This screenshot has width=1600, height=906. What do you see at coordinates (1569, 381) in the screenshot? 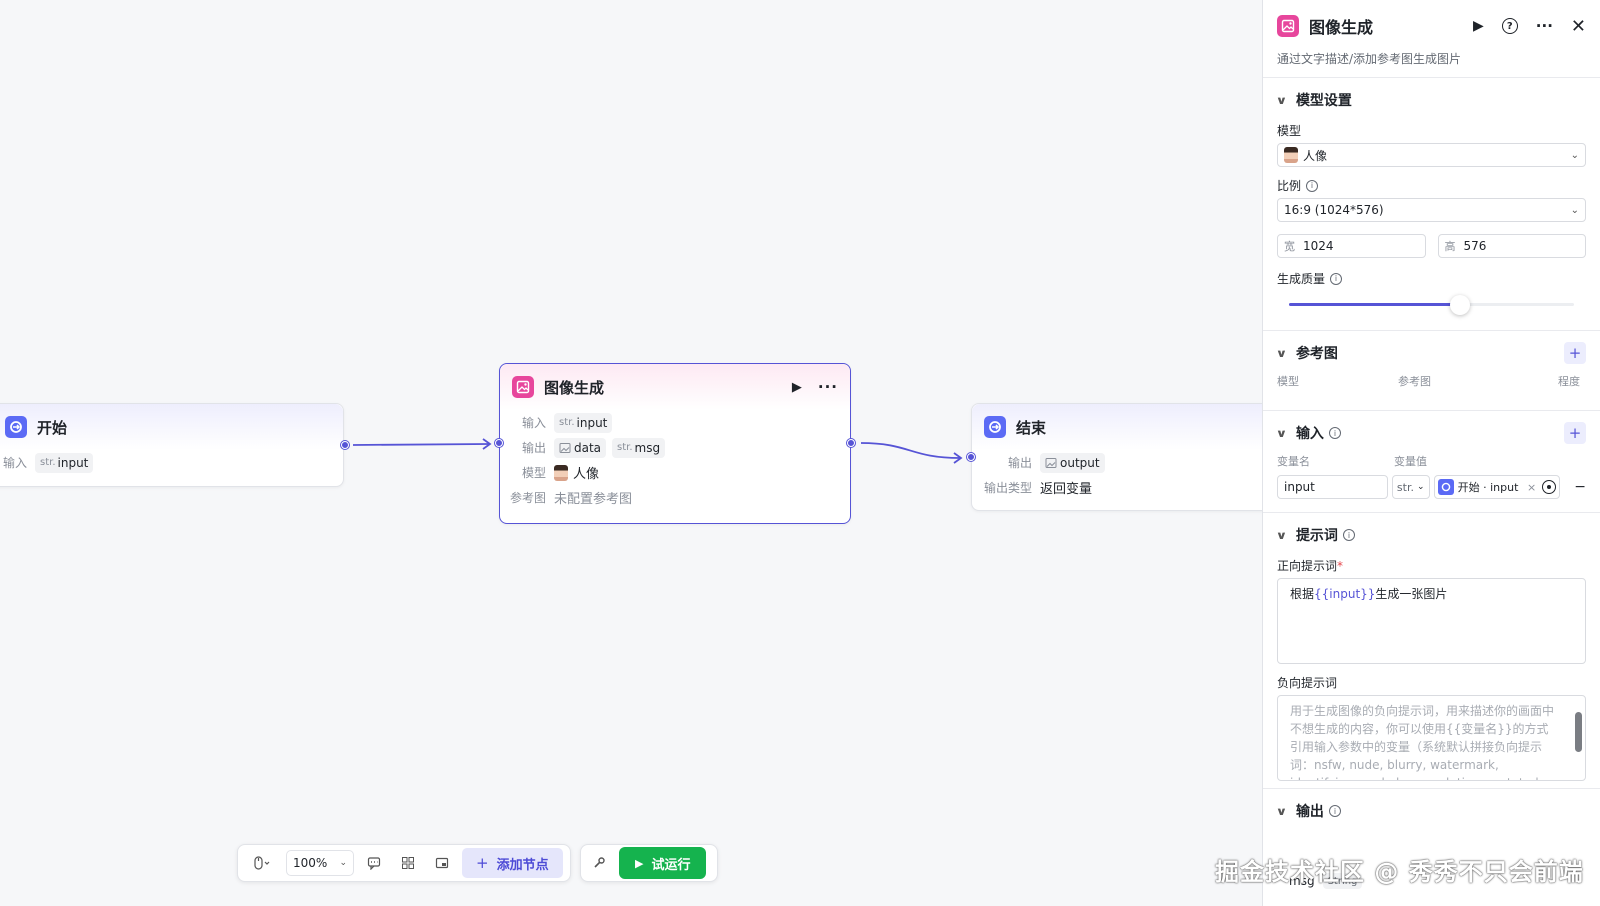
I see `col-degree: 程度` at bounding box center [1569, 381].